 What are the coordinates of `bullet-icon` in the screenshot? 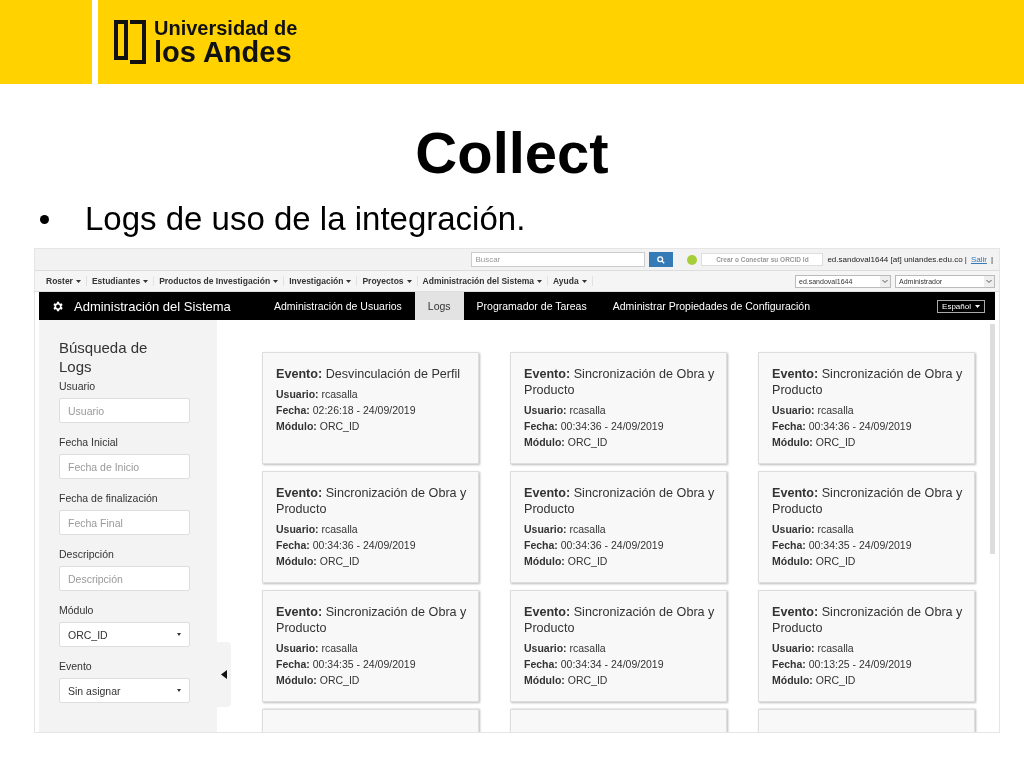 It's located at (44, 219).